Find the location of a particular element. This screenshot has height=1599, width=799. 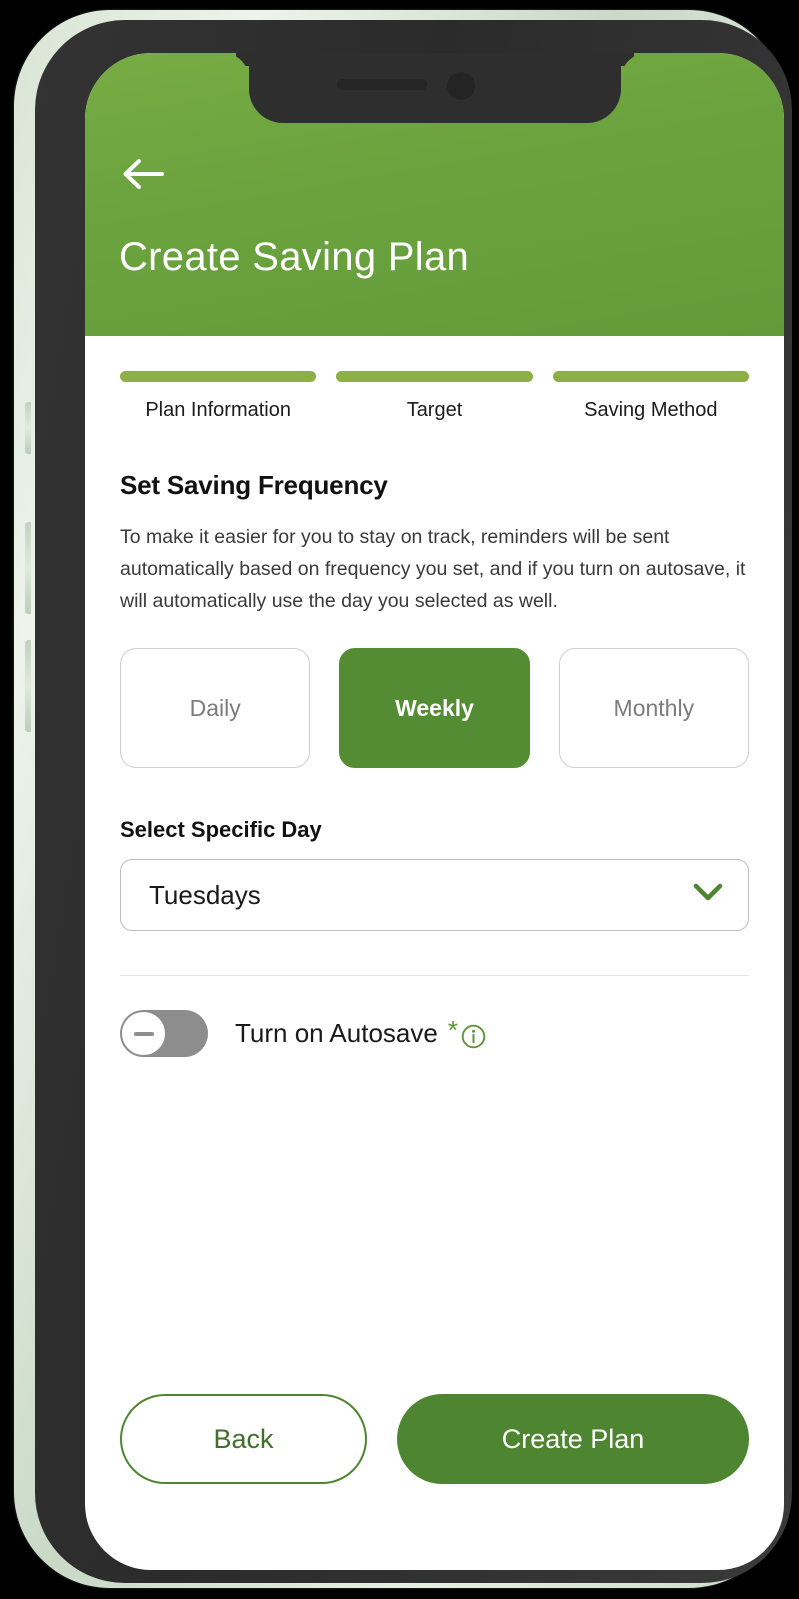

progress-step-label: Plan Information is located at coordinates (218, 410).